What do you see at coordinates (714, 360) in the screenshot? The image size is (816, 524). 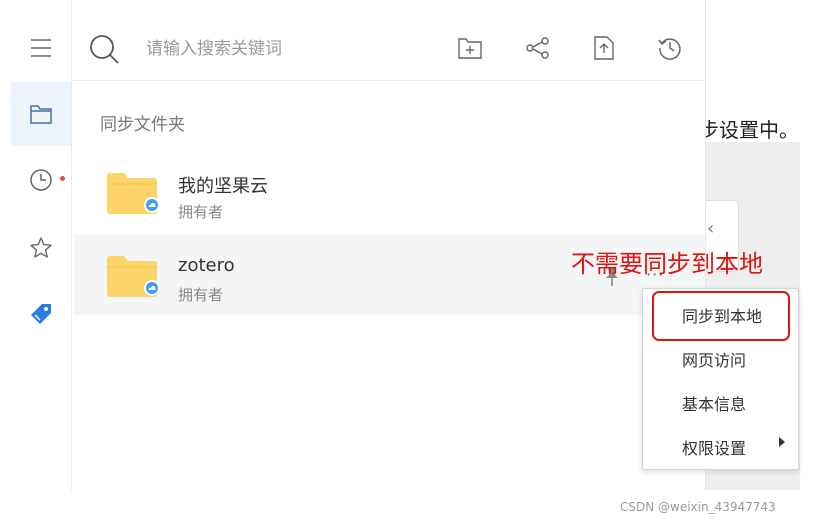 I see `menu-item-label: 网页访问` at bounding box center [714, 360].